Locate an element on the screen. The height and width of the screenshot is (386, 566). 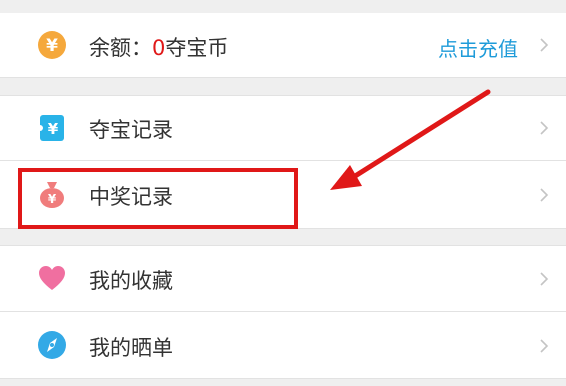
yuan-ticket-icon: ¥ is located at coordinates (52, 128).